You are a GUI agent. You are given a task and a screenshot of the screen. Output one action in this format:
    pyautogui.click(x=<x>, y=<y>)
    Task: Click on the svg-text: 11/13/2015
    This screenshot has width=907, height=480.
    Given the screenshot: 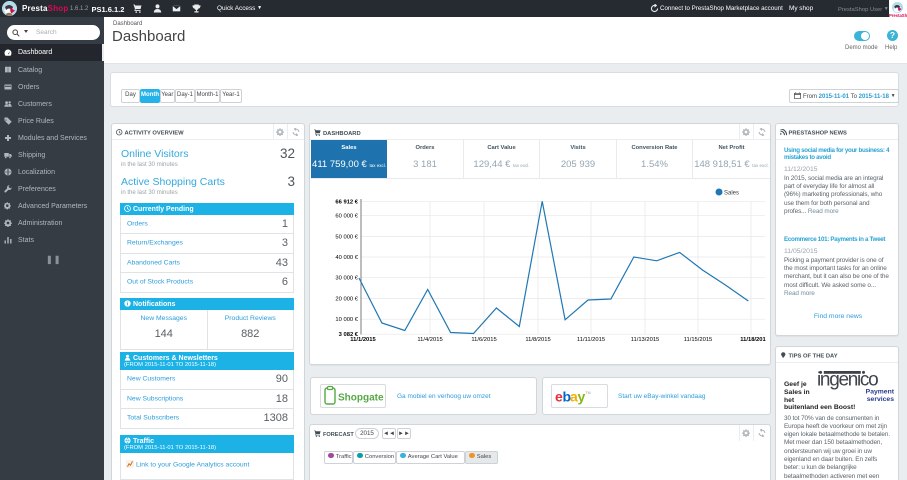 What is the action you would take?
    pyautogui.click(x=645, y=340)
    